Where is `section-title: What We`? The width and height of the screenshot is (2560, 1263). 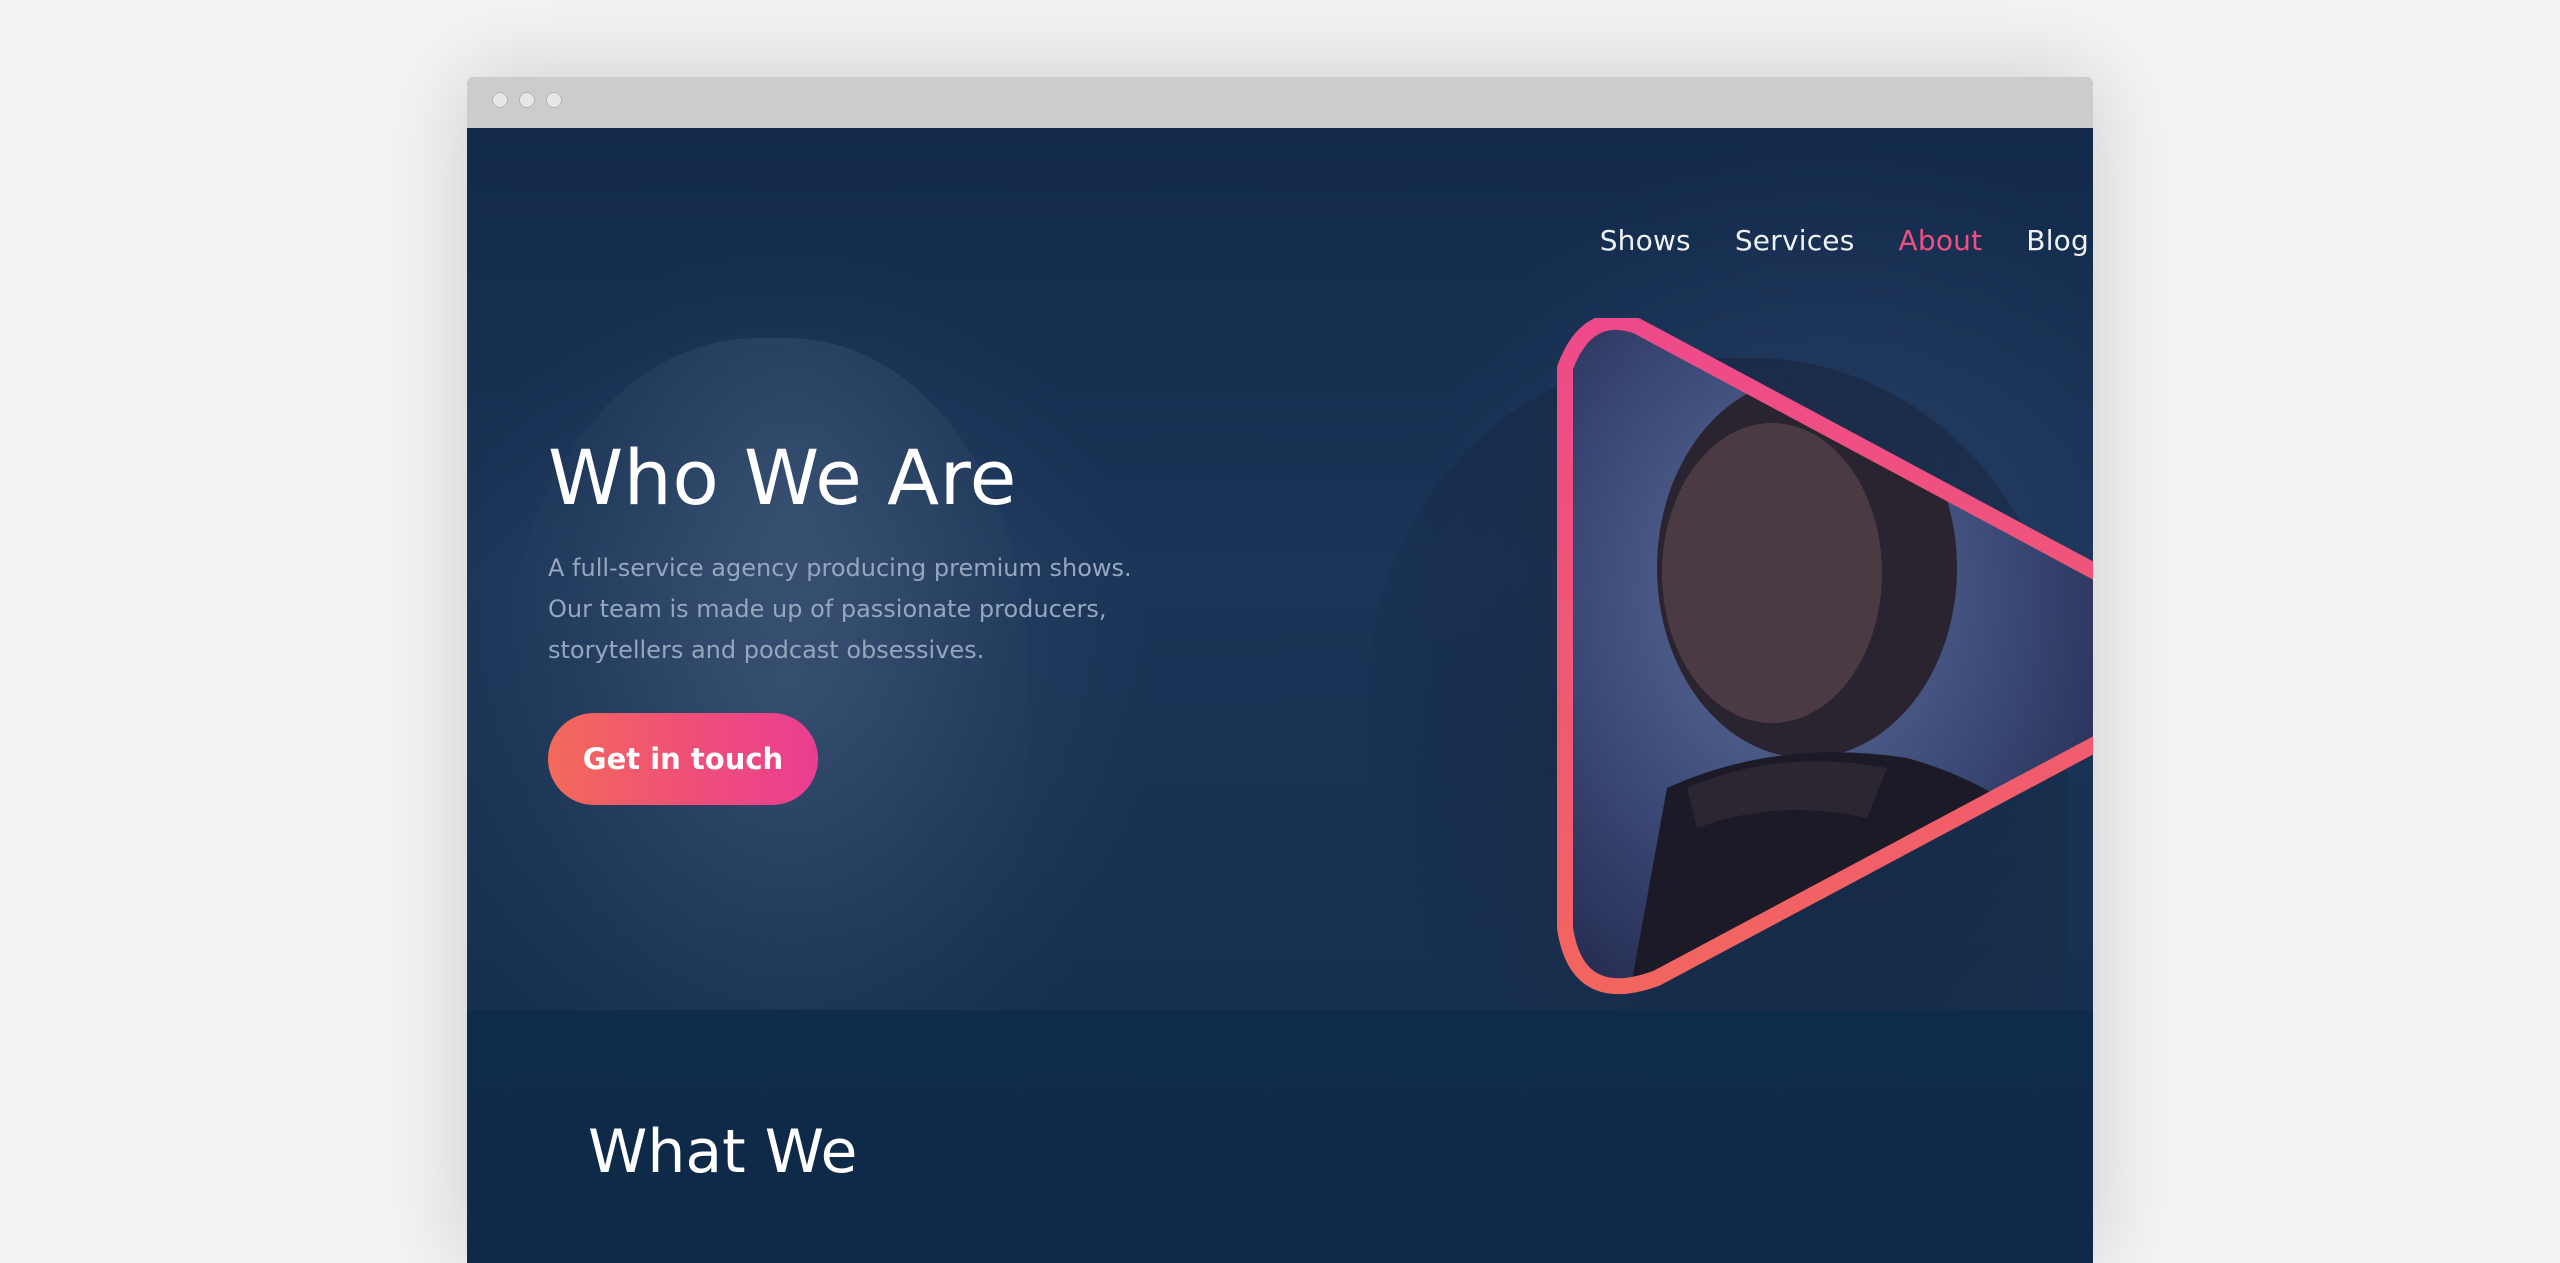
section-title: What We is located at coordinates (723, 1152).